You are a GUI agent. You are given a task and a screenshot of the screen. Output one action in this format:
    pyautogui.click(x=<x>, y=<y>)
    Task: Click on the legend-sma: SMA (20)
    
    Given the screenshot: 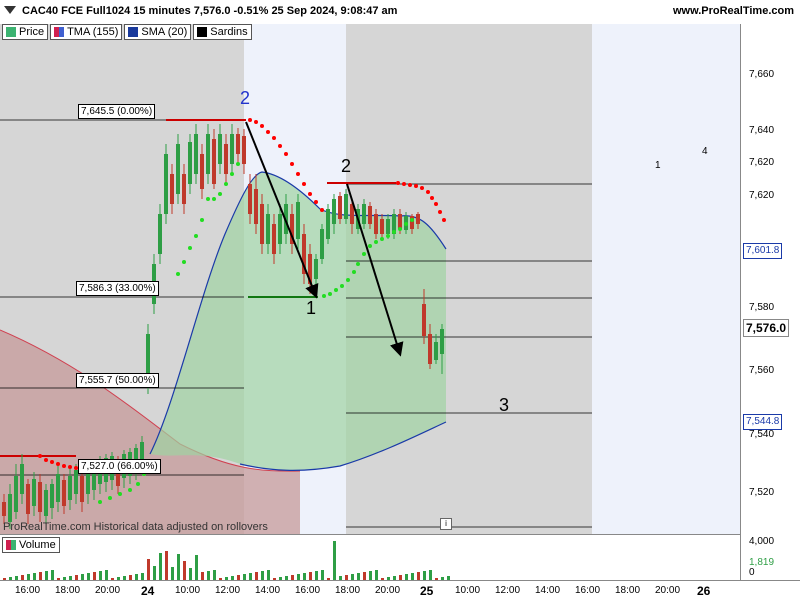 What is the action you would take?
    pyautogui.click(x=158, y=32)
    